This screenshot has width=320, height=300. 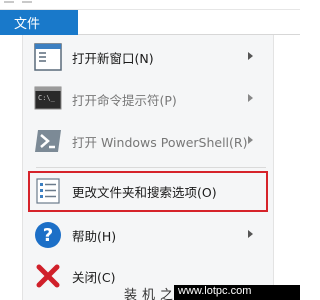 I want to click on menu-item-command-prompt: C:\_ 打开命令提示符(P), so click(x=148, y=99).